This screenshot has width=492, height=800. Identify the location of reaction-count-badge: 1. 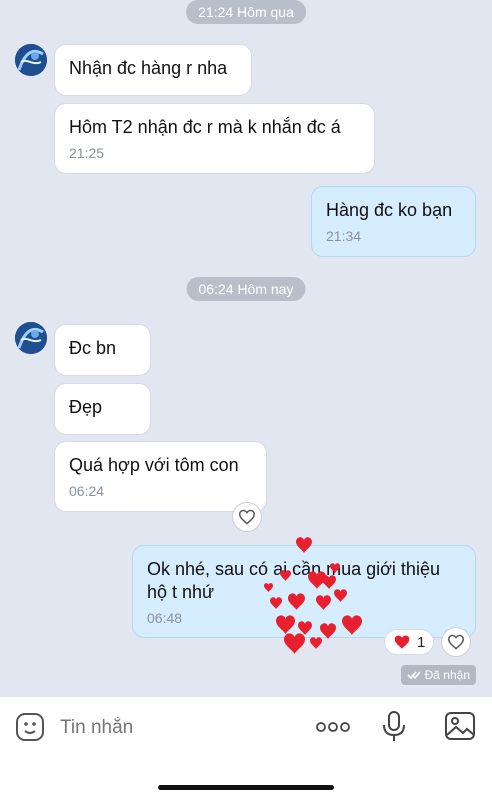
(409, 642).